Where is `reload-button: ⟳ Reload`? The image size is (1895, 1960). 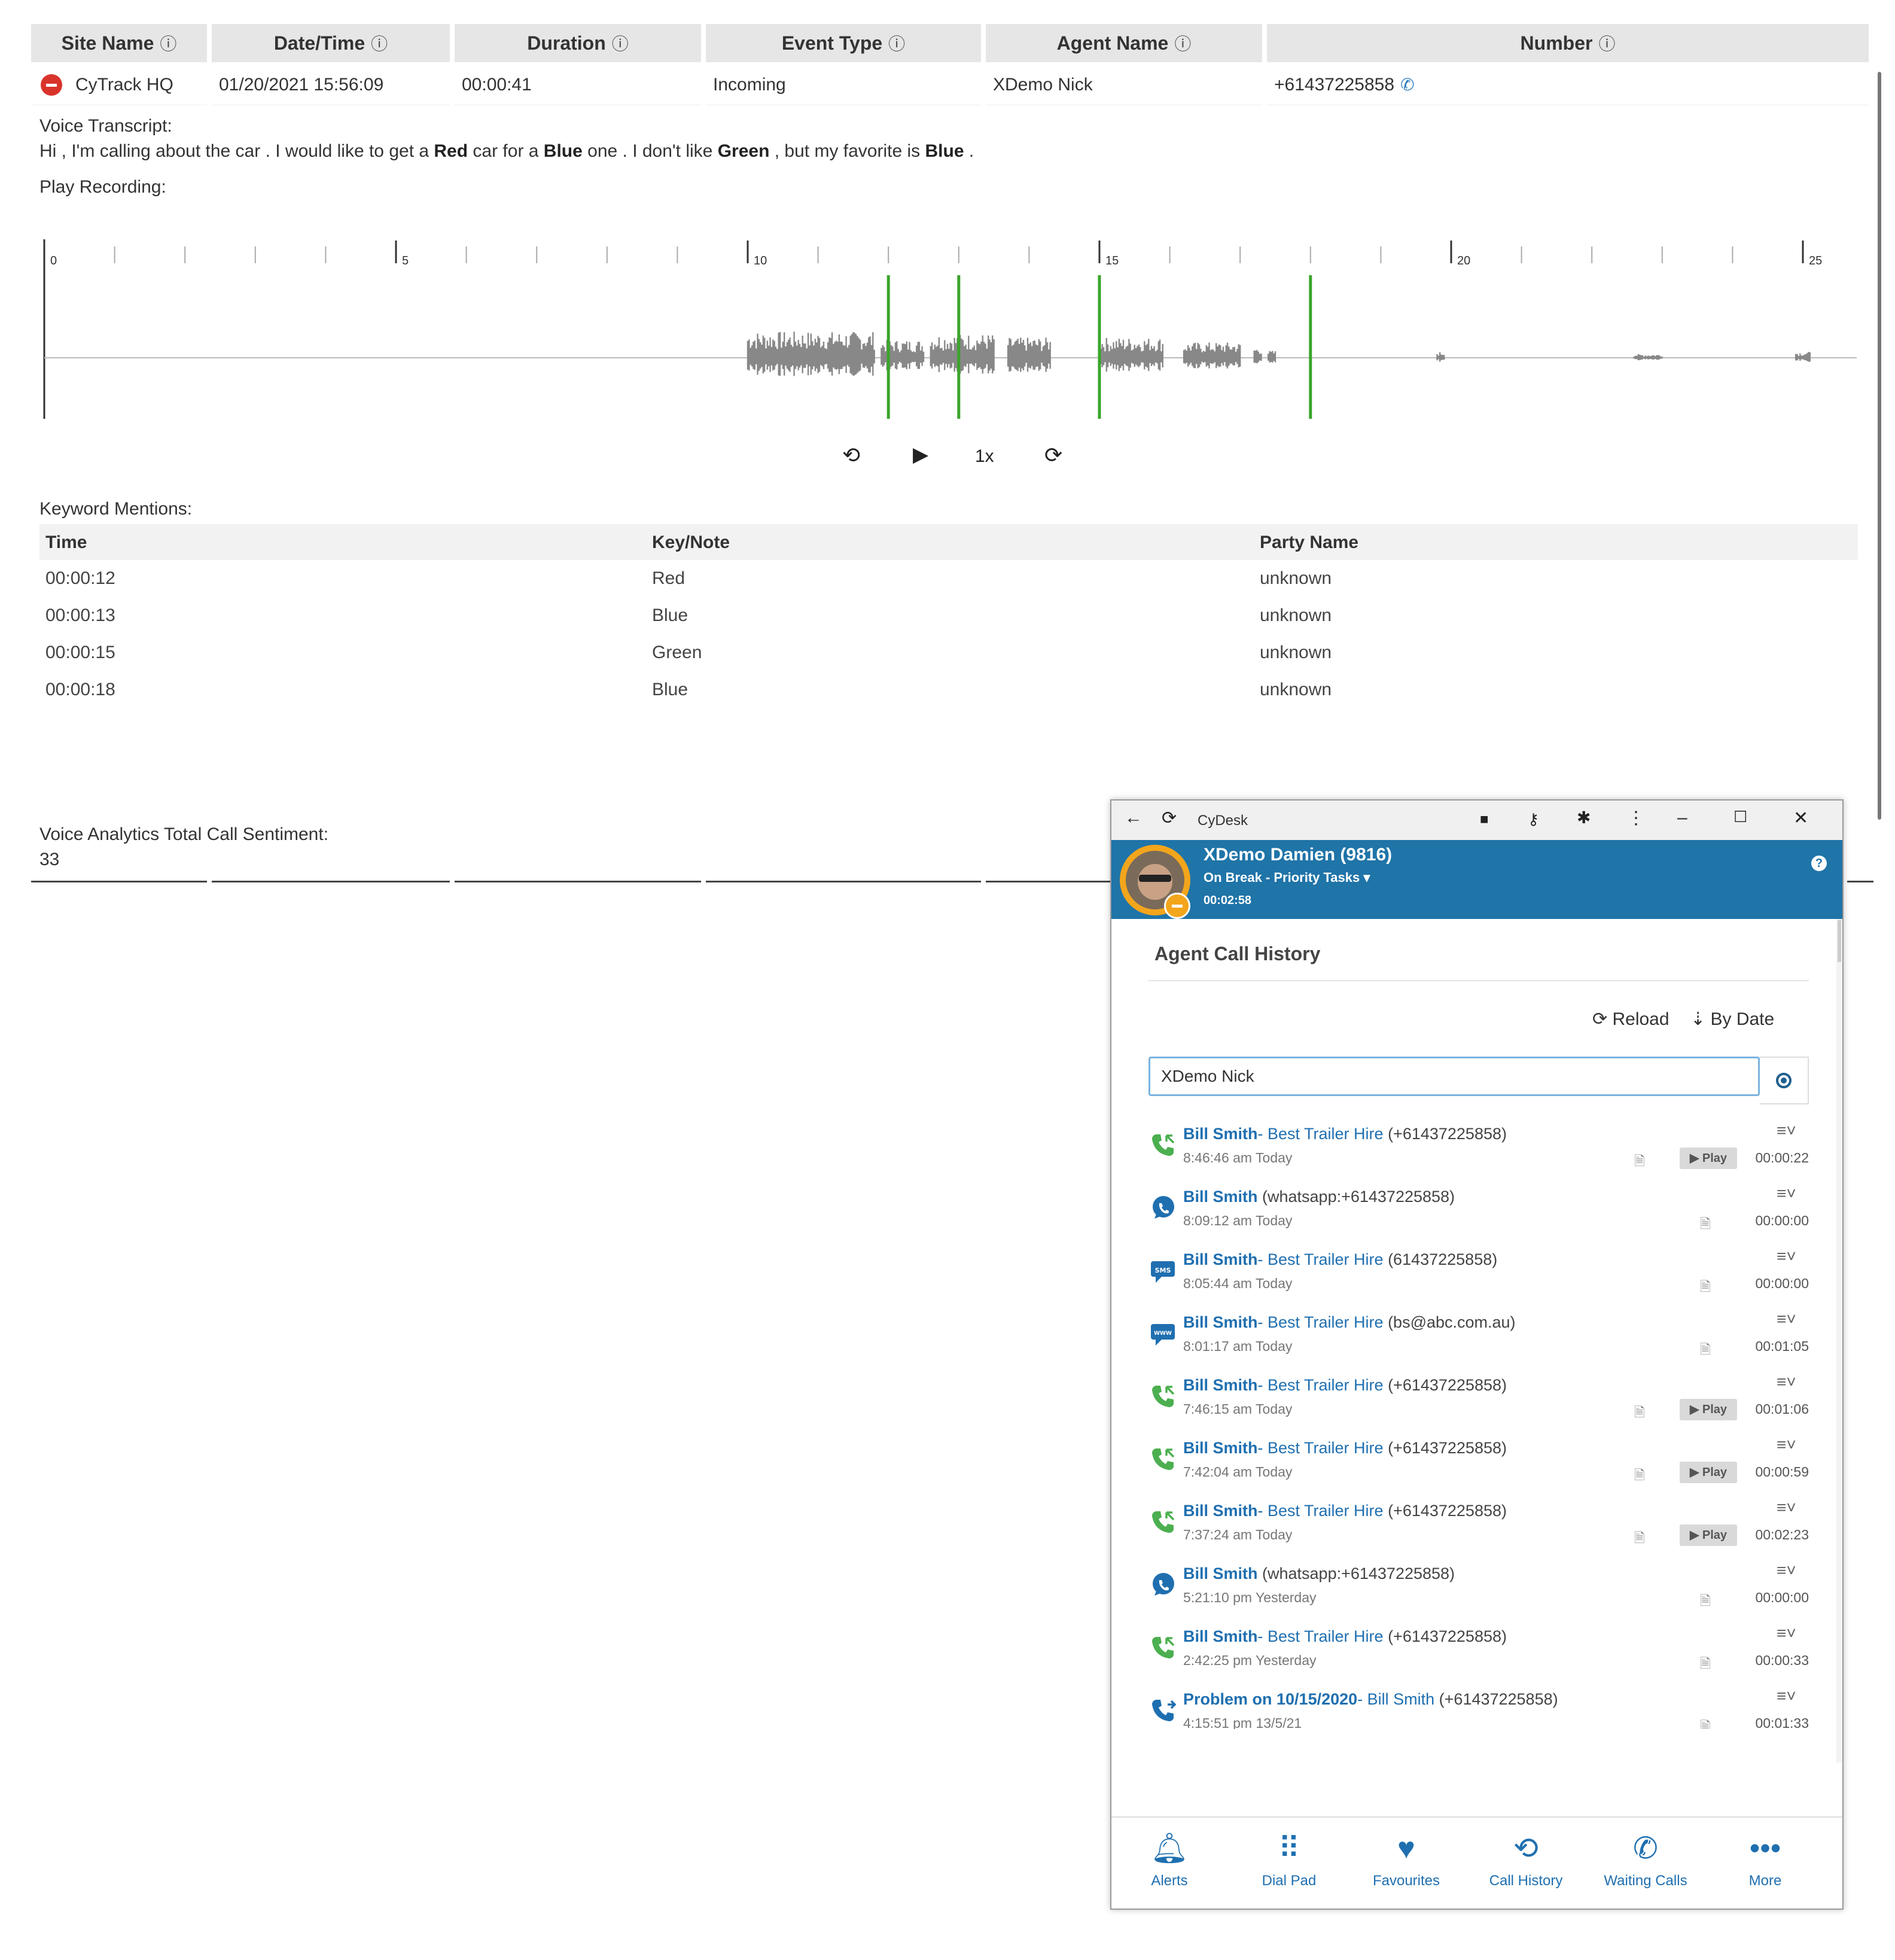
reload-button: ⟳ Reload is located at coordinates (1630, 1020).